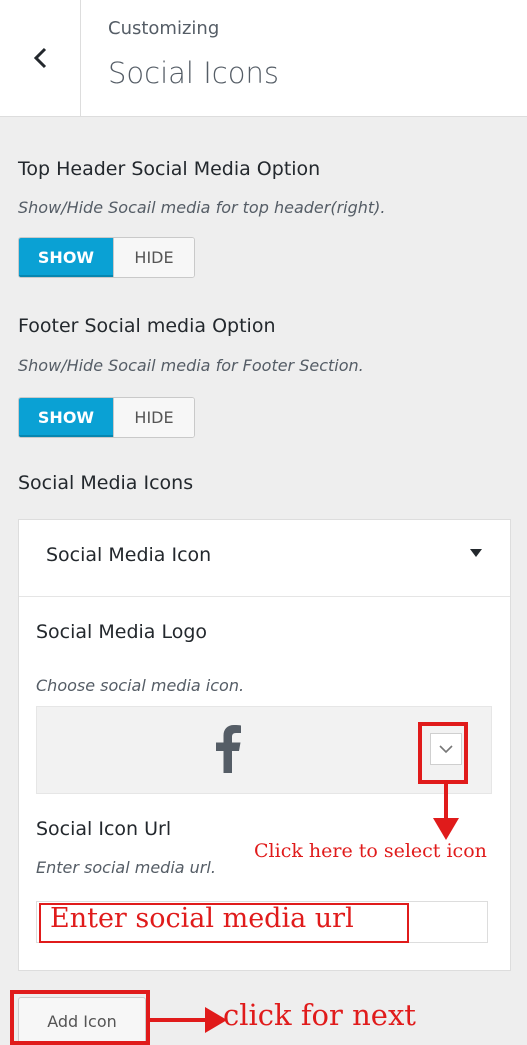 This screenshot has height=1045, width=527. Describe the element at coordinates (446, 829) in the screenshot. I see `arrow-down-icon` at that location.